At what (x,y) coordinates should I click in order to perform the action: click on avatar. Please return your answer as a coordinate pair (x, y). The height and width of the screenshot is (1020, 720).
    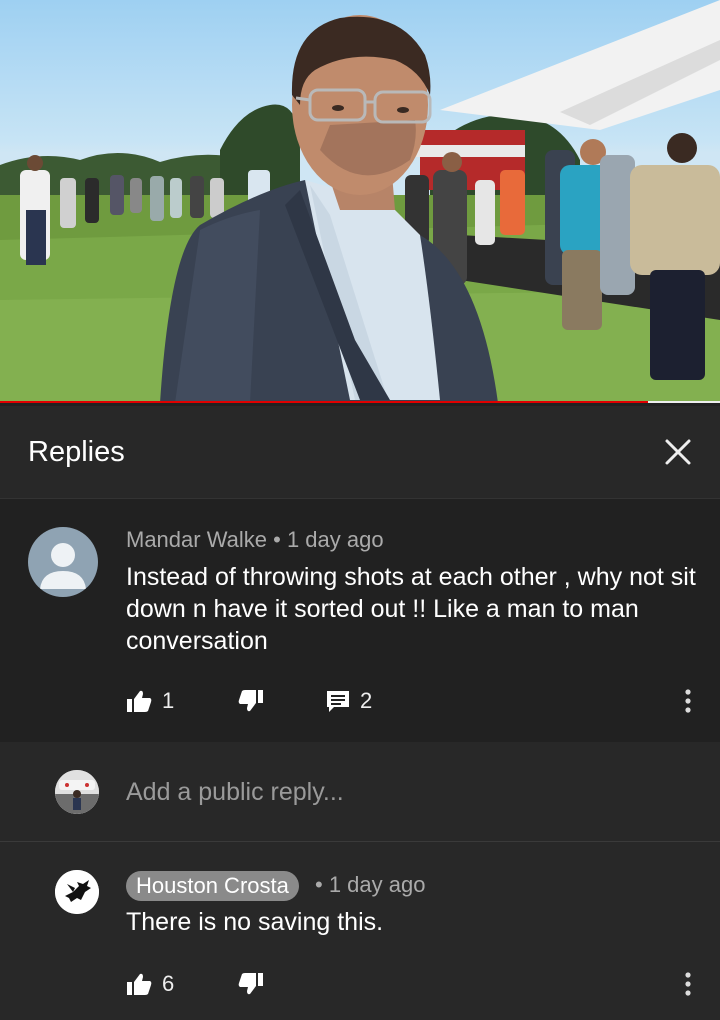
    Looking at the image, I should click on (63, 562).